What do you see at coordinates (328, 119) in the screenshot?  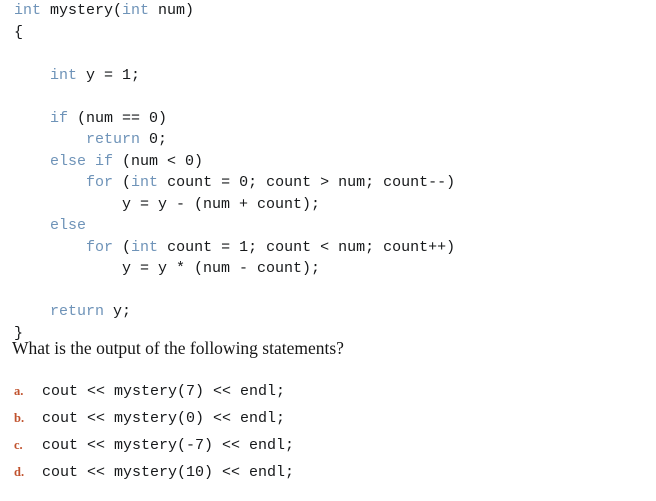 I see `code-line: if (num == 0)` at bounding box center [328, 119].